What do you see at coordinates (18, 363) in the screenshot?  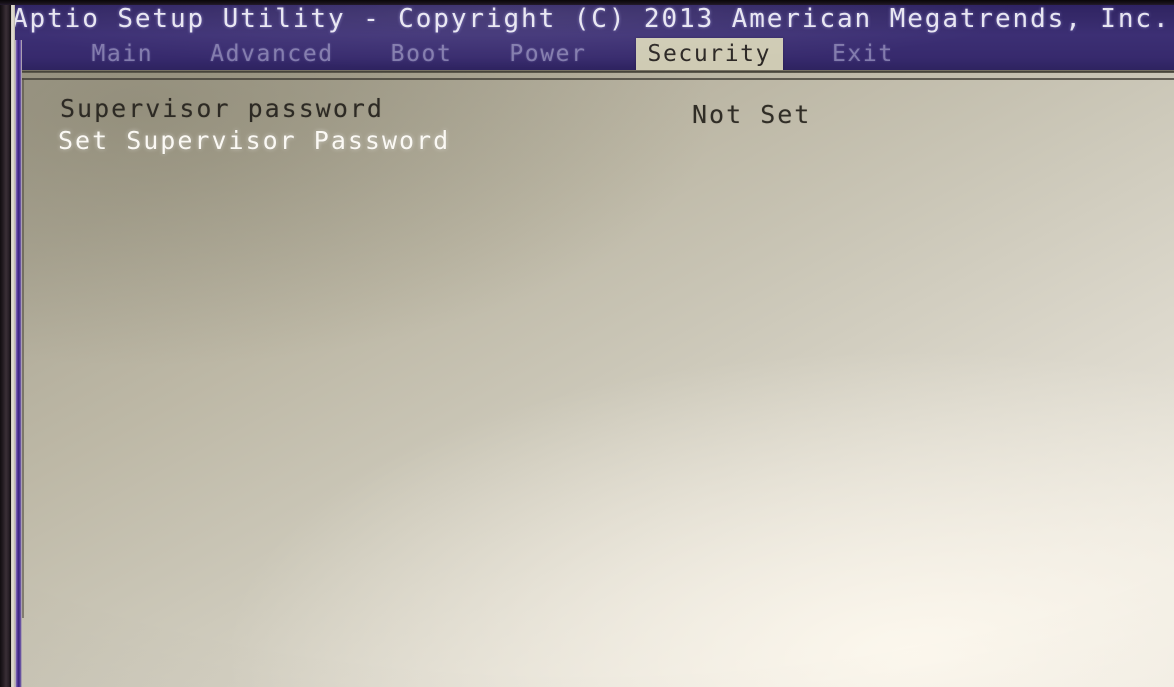 I see `panel-left-violet-rule` at bounding box center [18, 363].